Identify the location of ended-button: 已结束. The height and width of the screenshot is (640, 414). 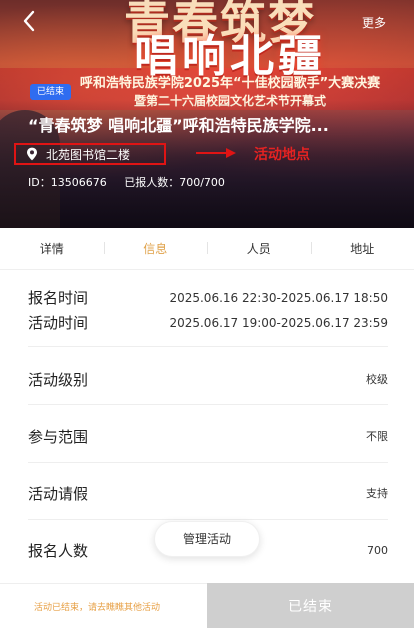
(310, 605).